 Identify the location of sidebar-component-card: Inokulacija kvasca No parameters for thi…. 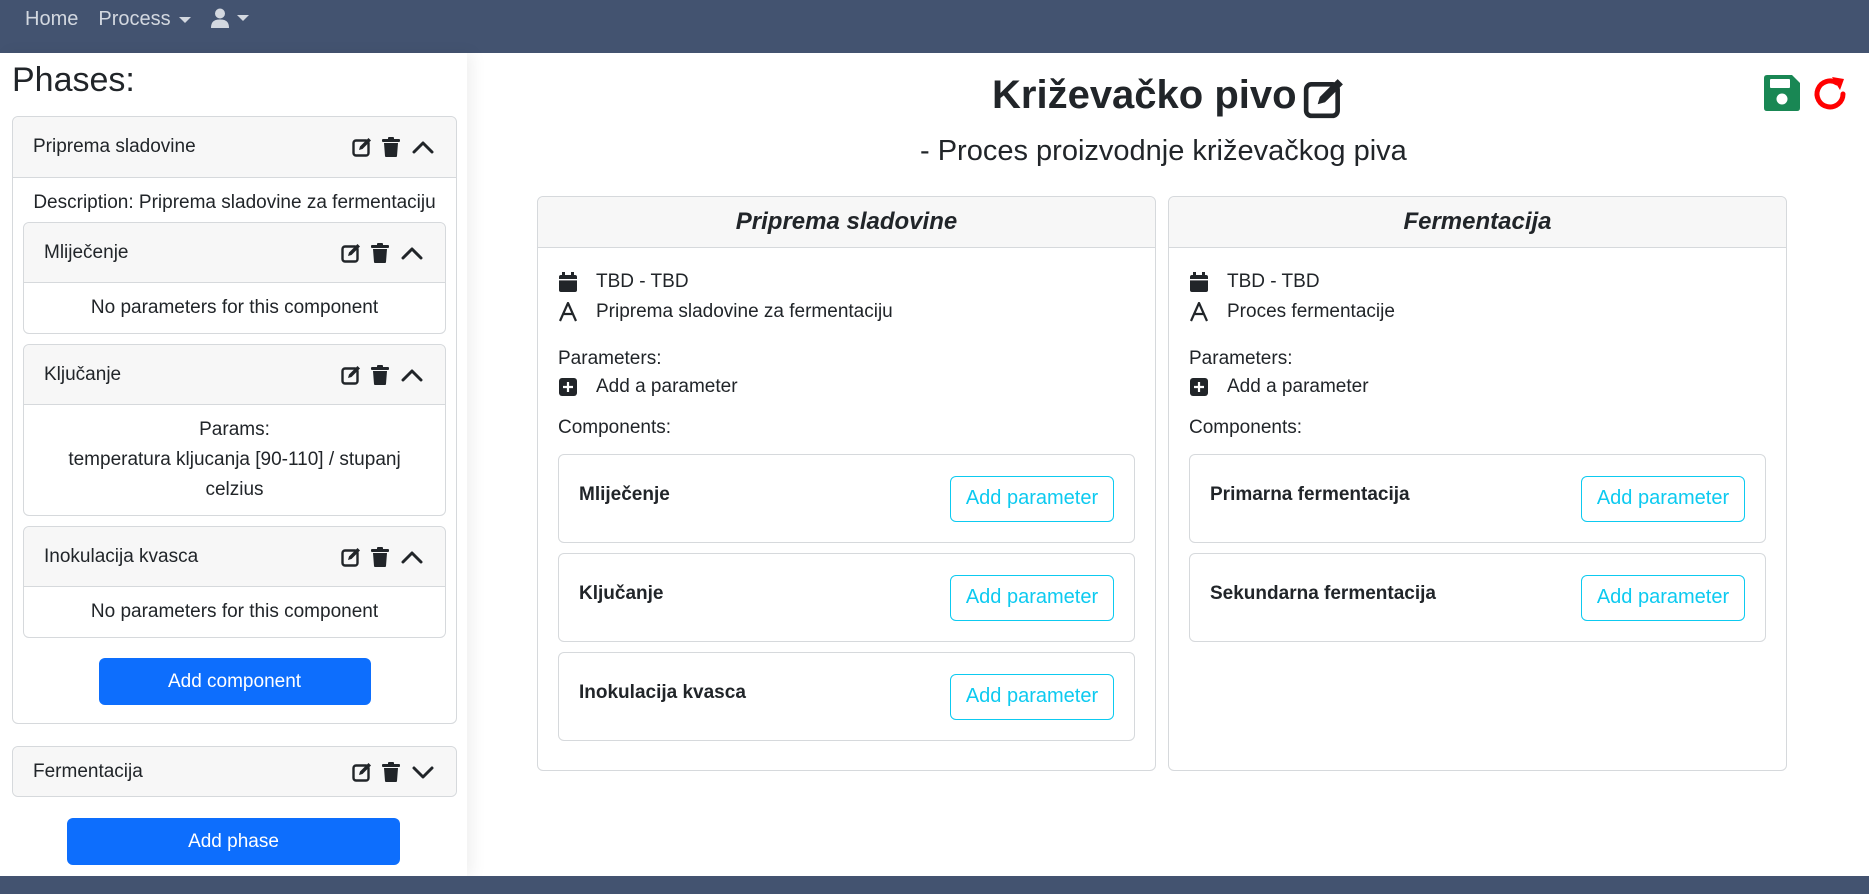
(234, 582).